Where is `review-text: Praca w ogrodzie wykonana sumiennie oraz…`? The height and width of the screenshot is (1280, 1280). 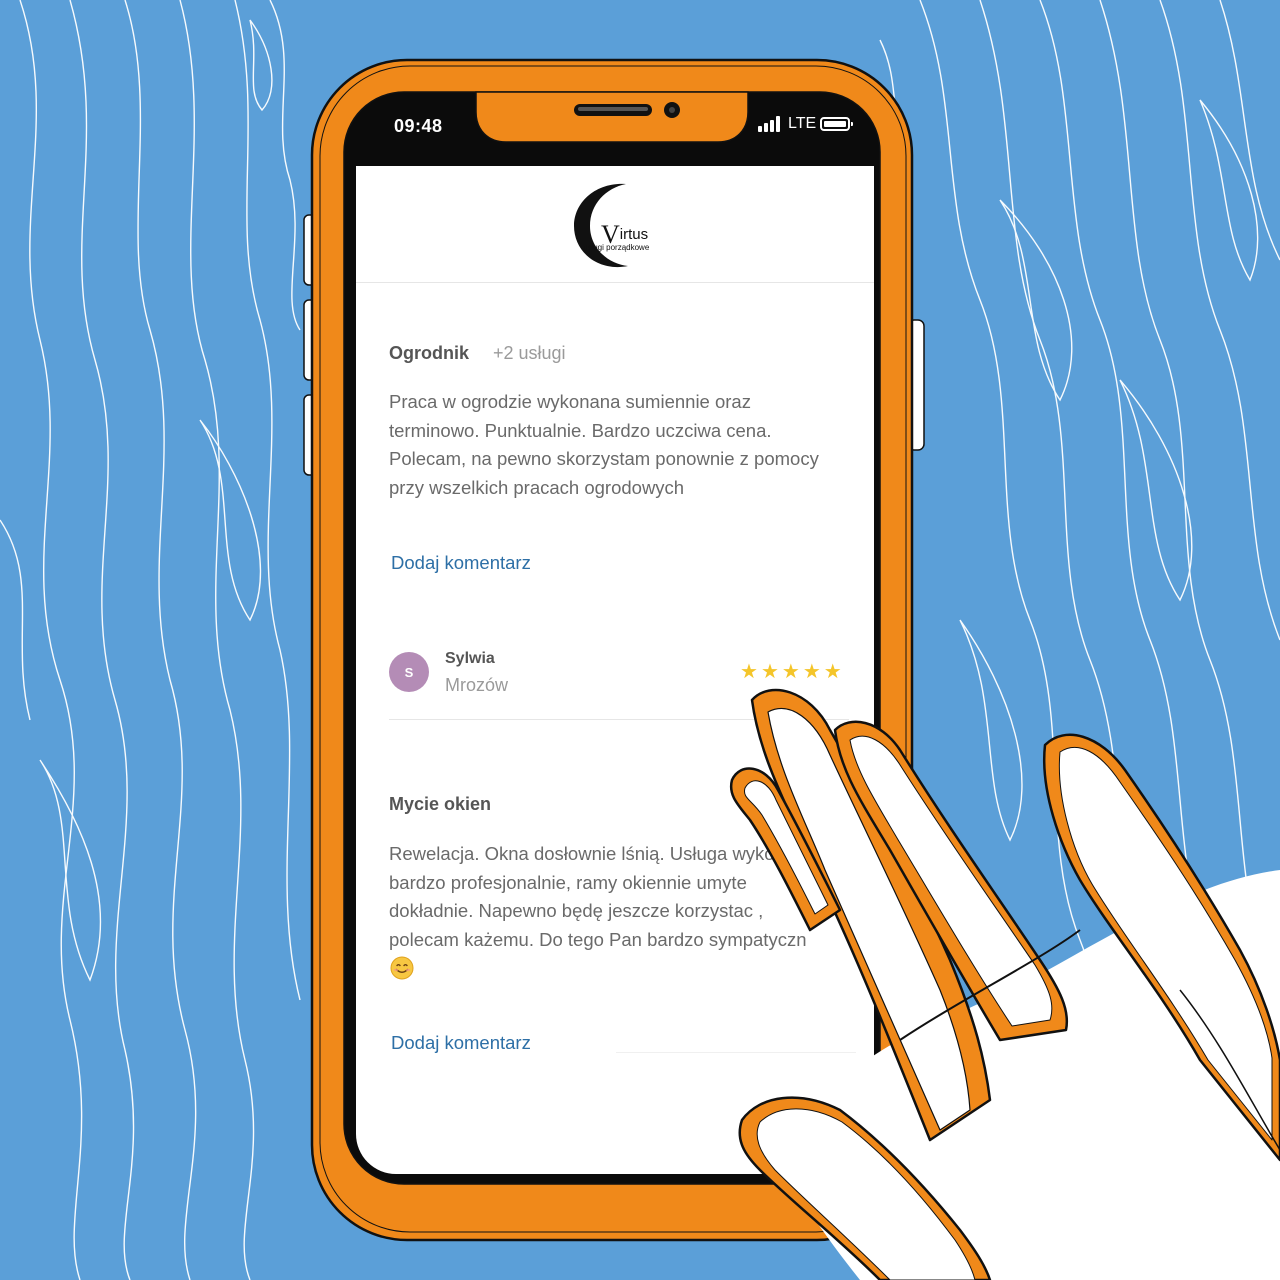
review-text: Praca w ogrodzie wykonana sumiennie oraz… is located at coordinates (604, 444).